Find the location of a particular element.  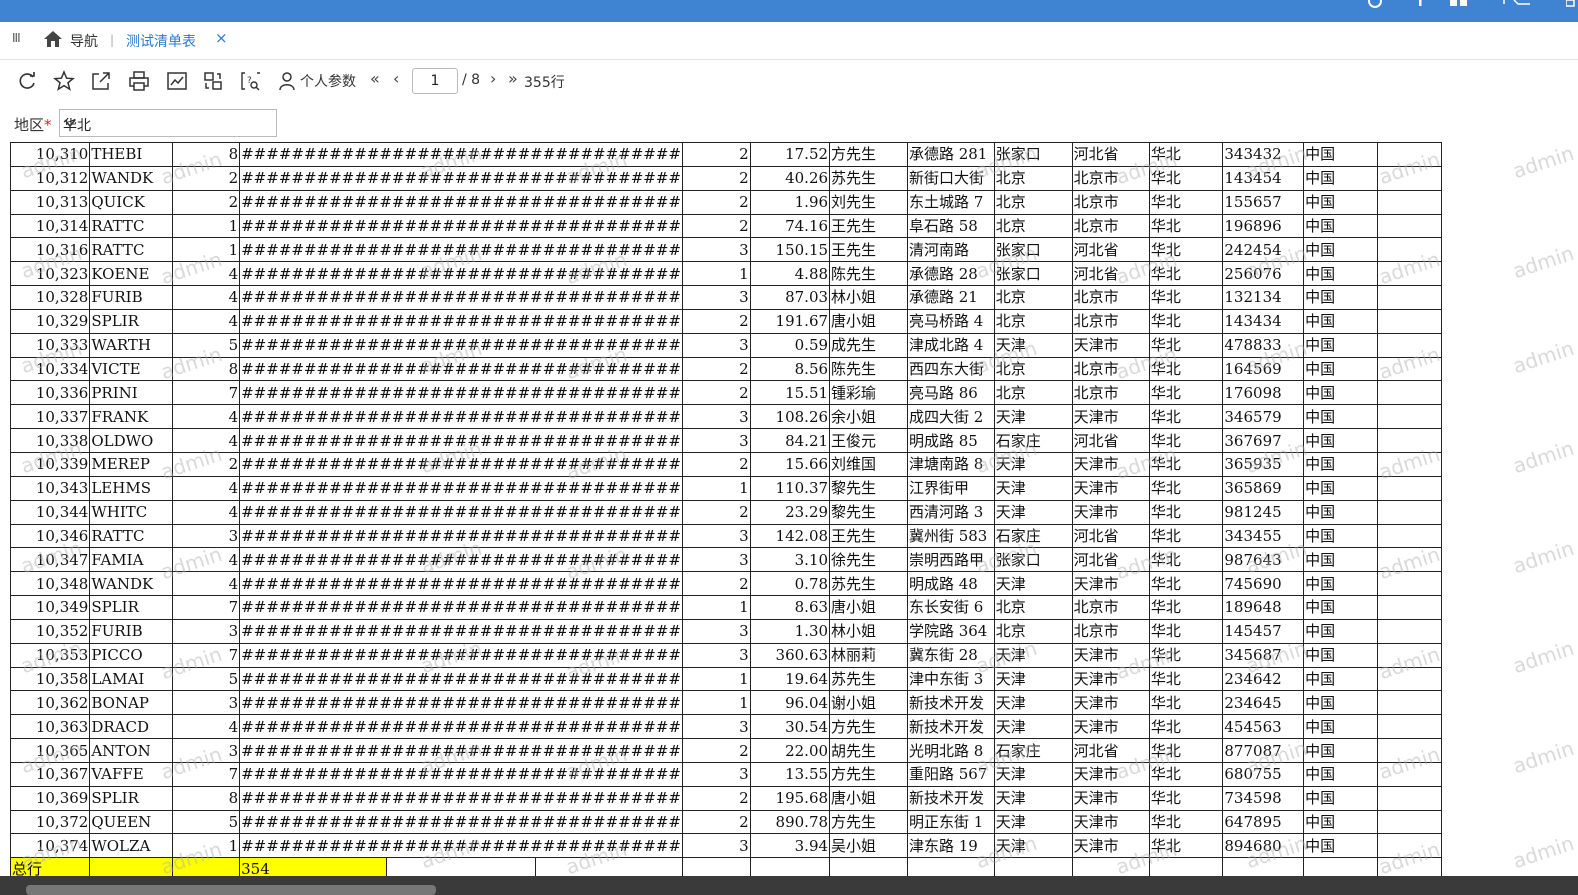

nav-link: 导航 is located at coordinates (84, 41).